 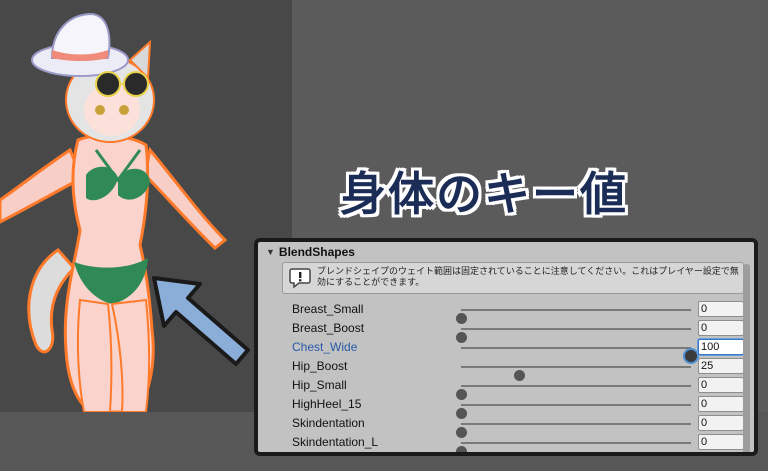 I want to click on blendshape-label: Hip_Boost, so click(x=320, y=366).